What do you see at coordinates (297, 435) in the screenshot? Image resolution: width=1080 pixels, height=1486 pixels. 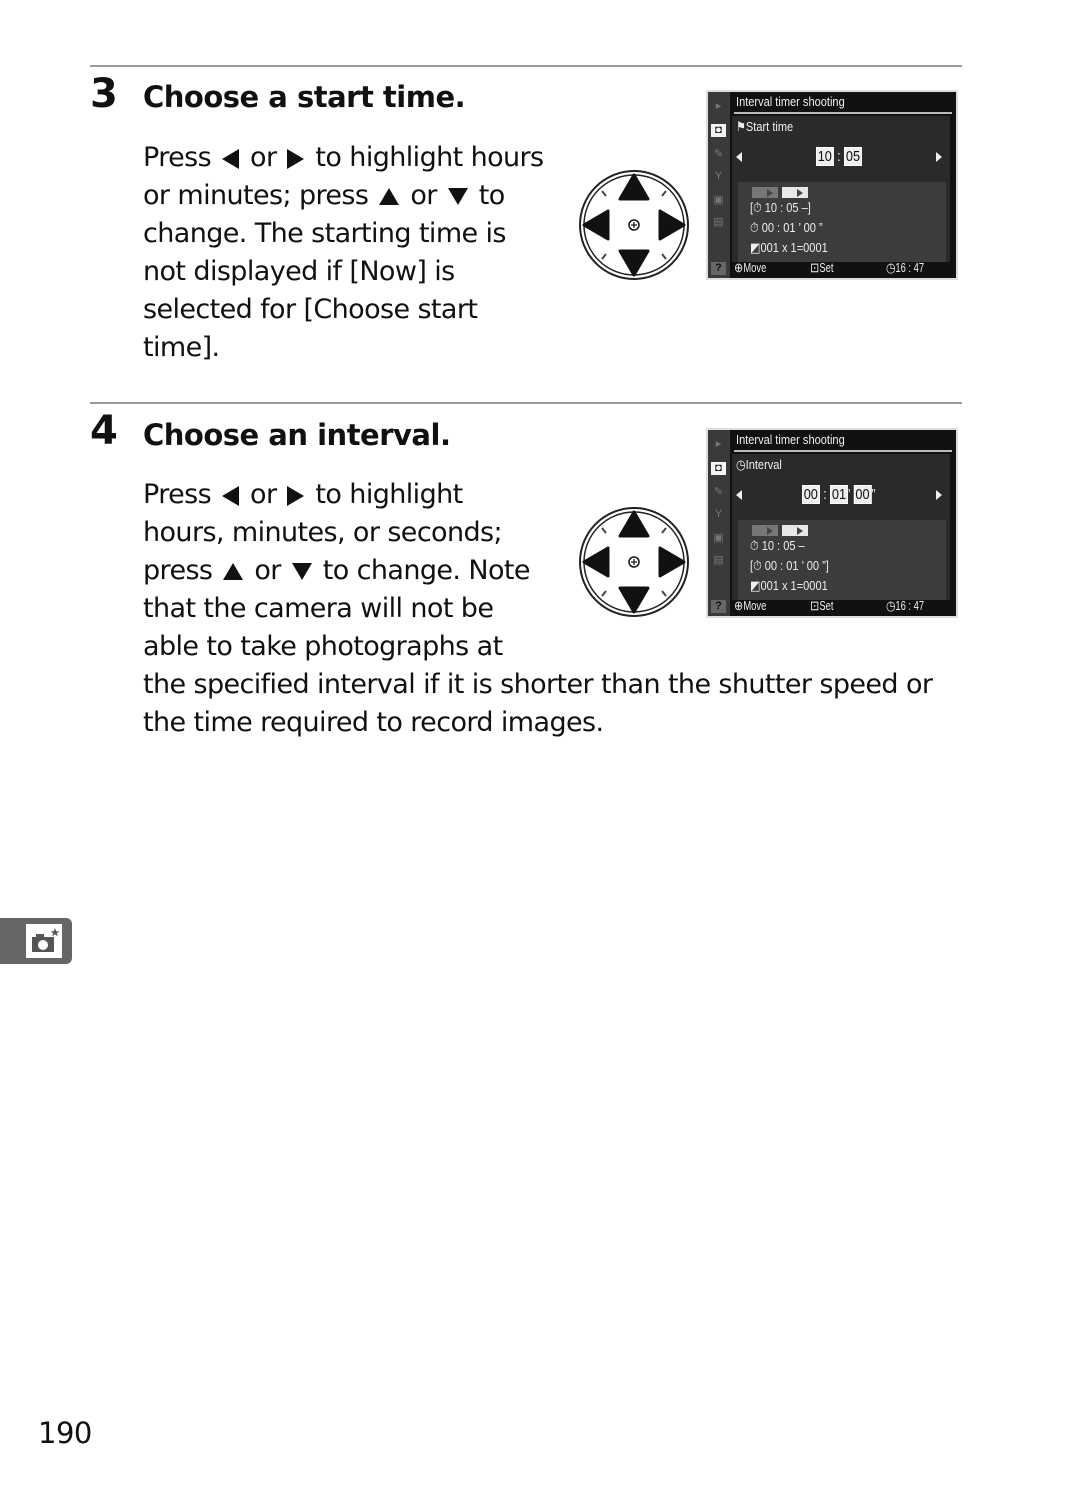 I see `step-title: Choose an interval.` at bounding box center [297, 435].